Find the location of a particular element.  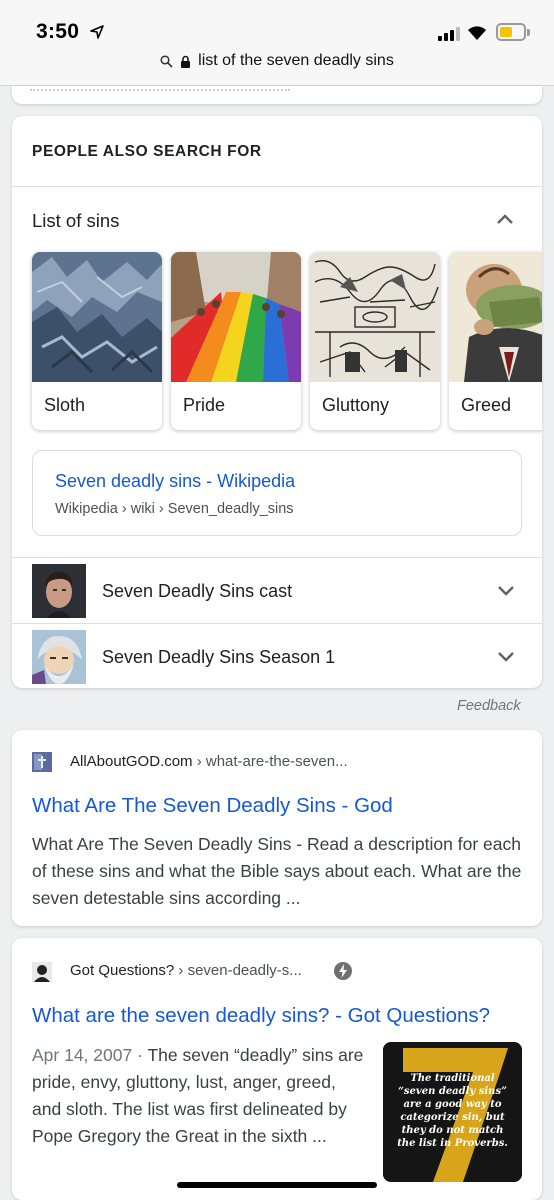

related-search-season-1: Seven Deadly Sins Season 1 is located at coordinates (277, 656).